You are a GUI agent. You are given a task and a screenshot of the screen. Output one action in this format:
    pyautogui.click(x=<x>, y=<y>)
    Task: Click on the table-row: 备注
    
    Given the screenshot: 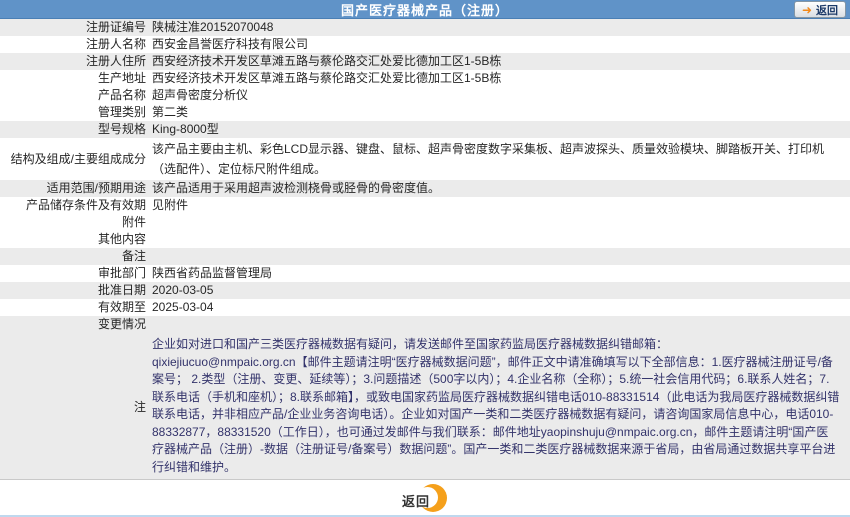 What is the action you would take?
    pyautogui.click(x=425, y=256)
    